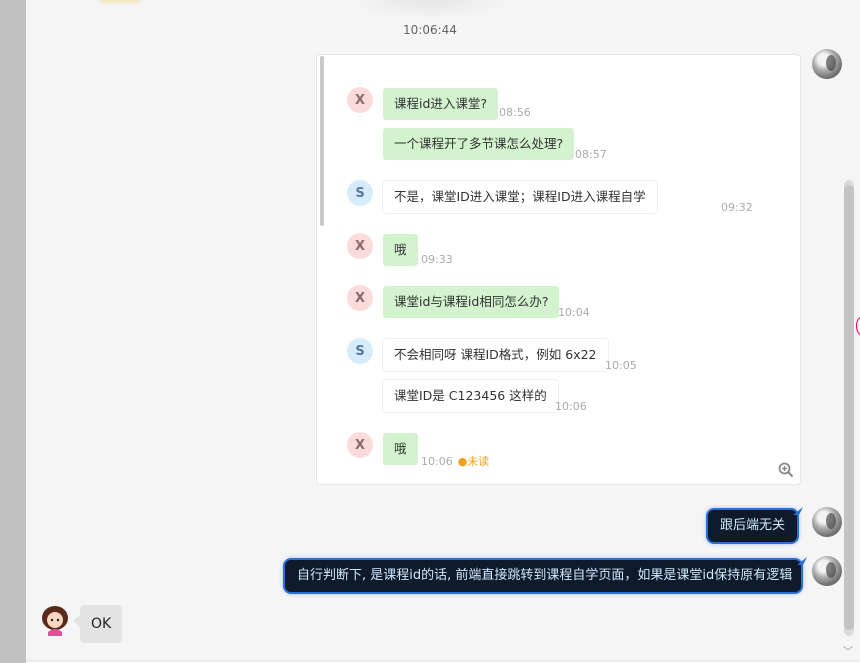 This screenshot has width=860, height=663. I want to click on record-message-bubble: 一个课程开了多节课怎么处理?, so click(479, 144).